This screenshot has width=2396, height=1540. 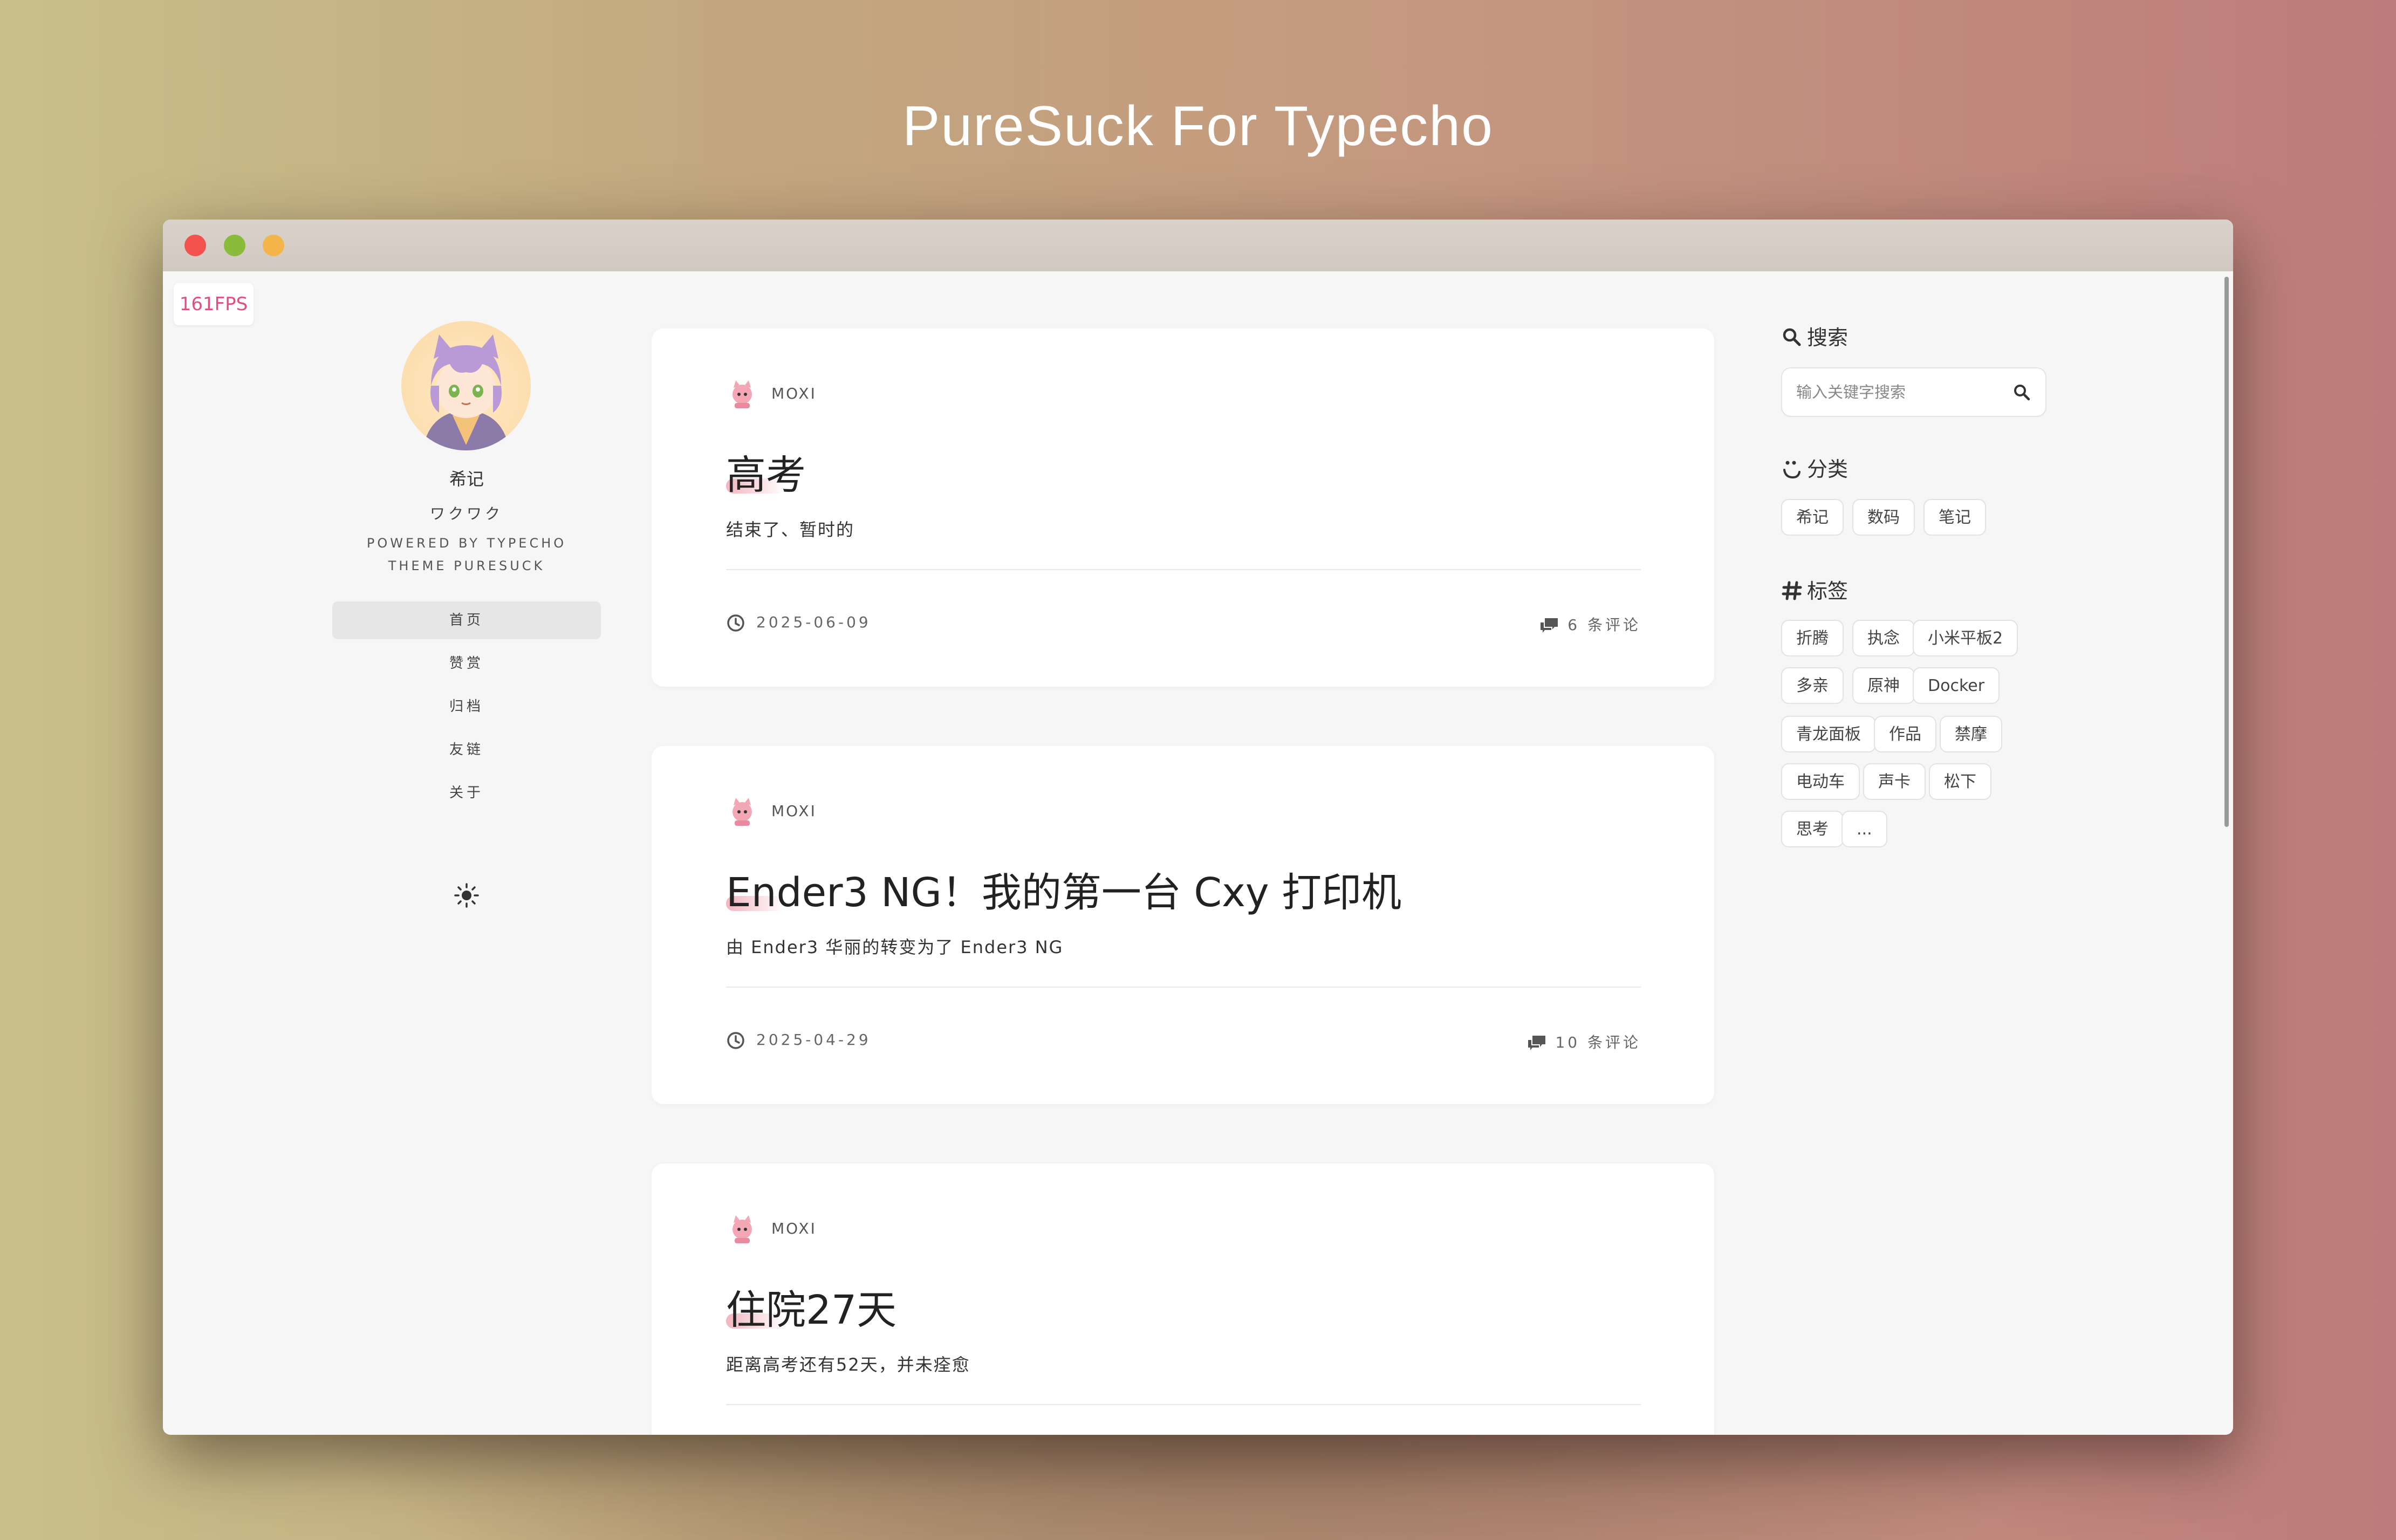 I want to click on post-comments: 6 条评论, so click(x=1589, y=624).